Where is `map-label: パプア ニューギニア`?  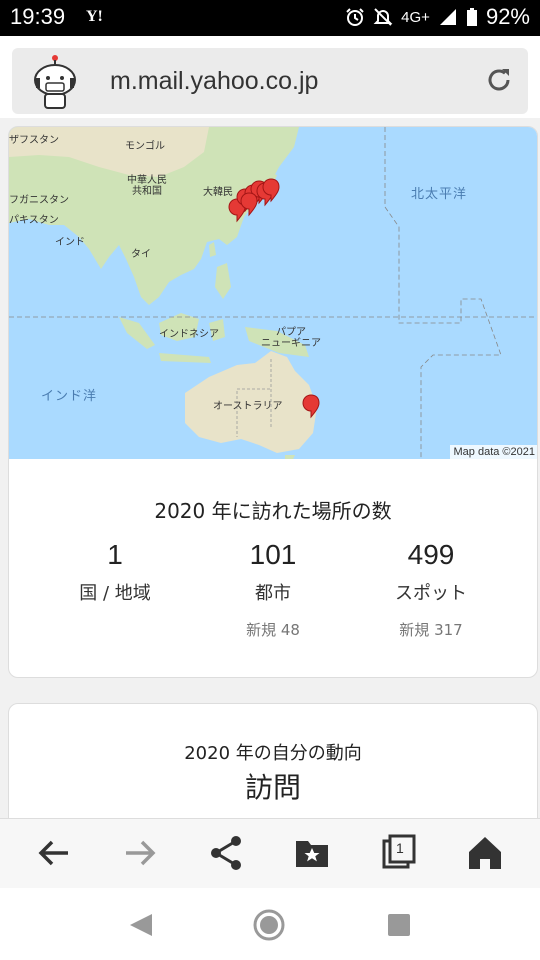 map-label: パプア ニューギニア is located at coordinates (291, 338).